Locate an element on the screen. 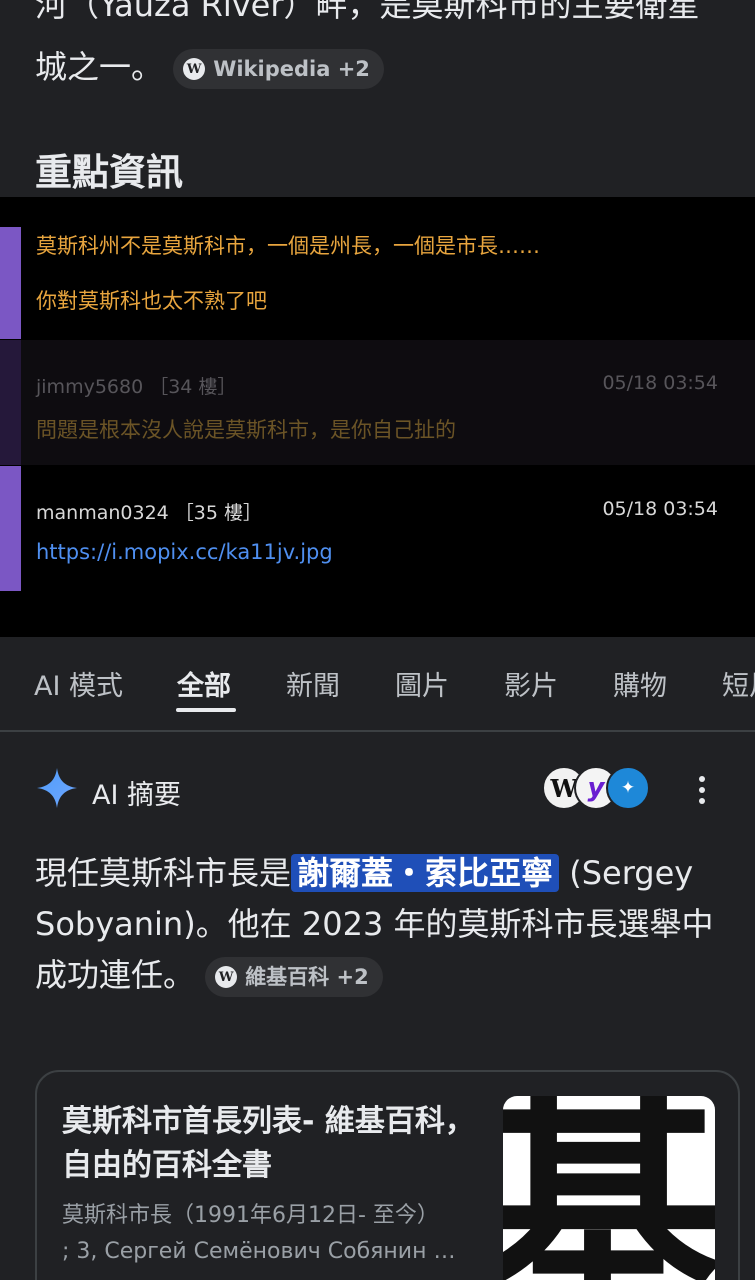 Image resolution: width=755 pixels, height=1280 pixels. description-text: 城之一。 is located at coordinates (99, 67).